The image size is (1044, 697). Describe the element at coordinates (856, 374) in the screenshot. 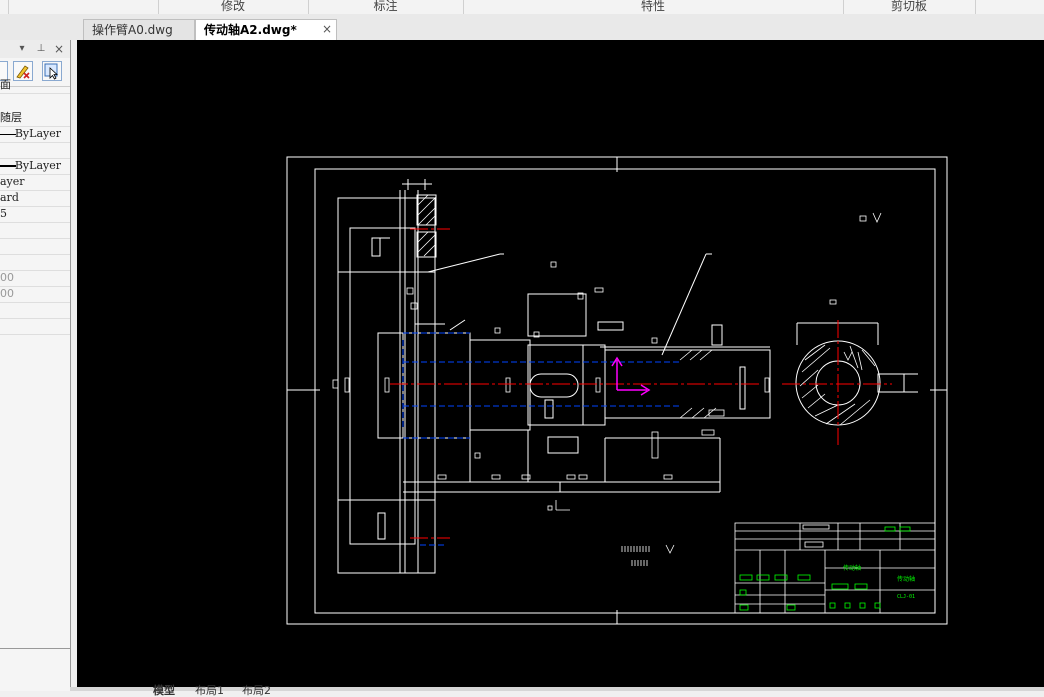

I see `section-view` at that location.